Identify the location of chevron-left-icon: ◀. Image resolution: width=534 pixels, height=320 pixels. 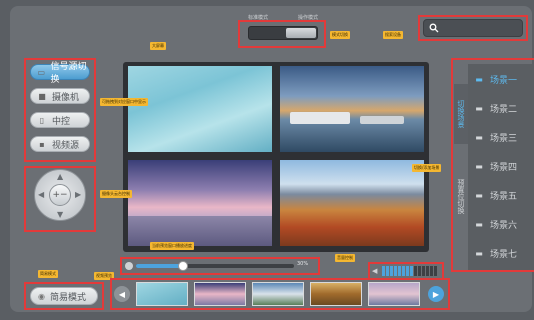
(122, 294).